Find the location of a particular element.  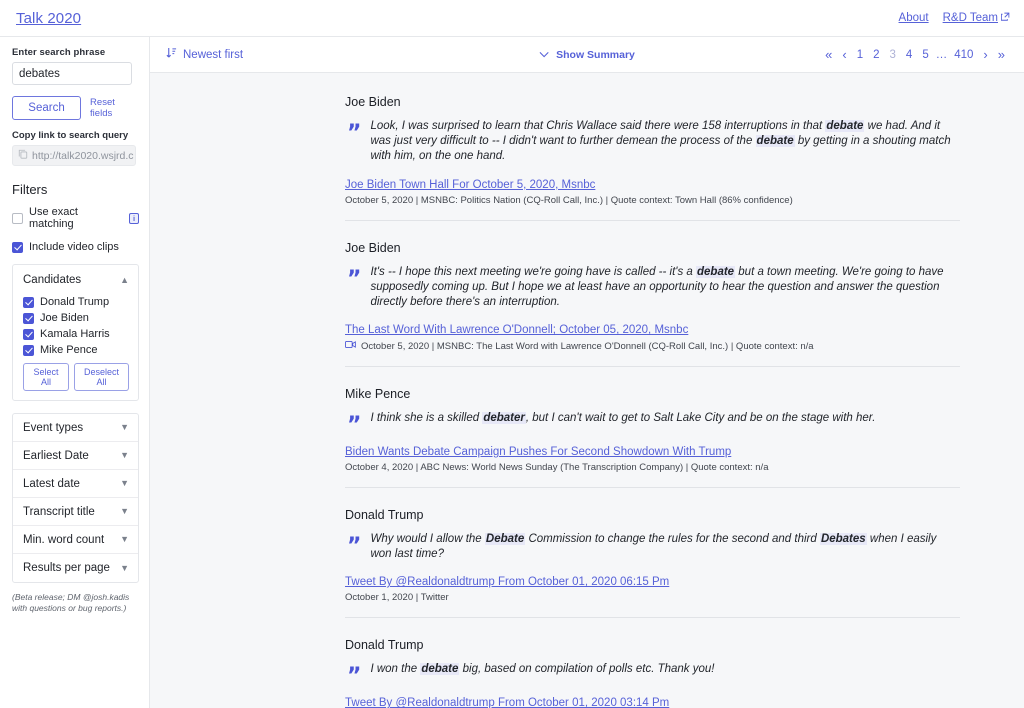

search-term-highlight: Debate is located at coordinates (505, 539).